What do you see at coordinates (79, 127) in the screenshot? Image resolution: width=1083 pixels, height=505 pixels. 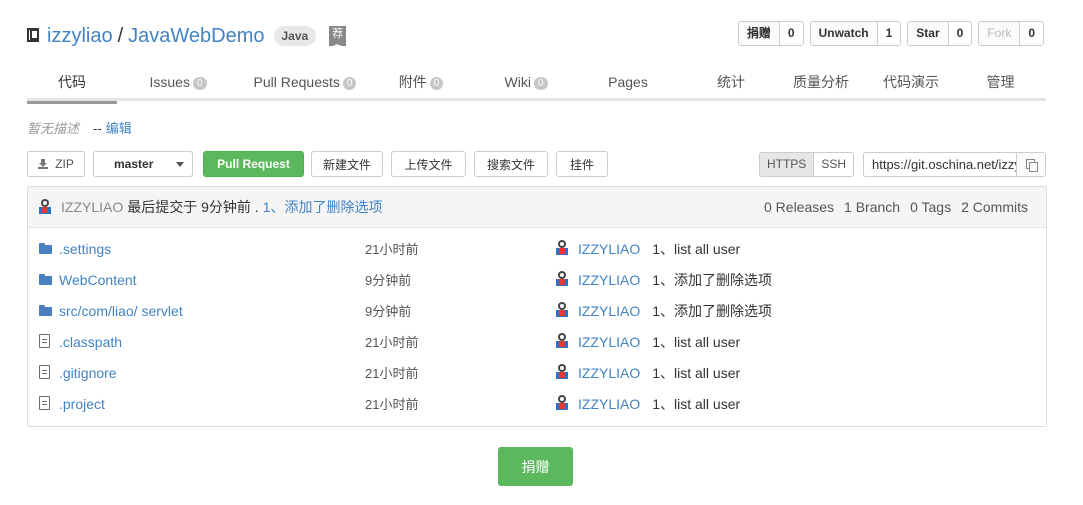 I see `repo-description: 暂无描述 -- 编辑` at bounding box center [79, 127].